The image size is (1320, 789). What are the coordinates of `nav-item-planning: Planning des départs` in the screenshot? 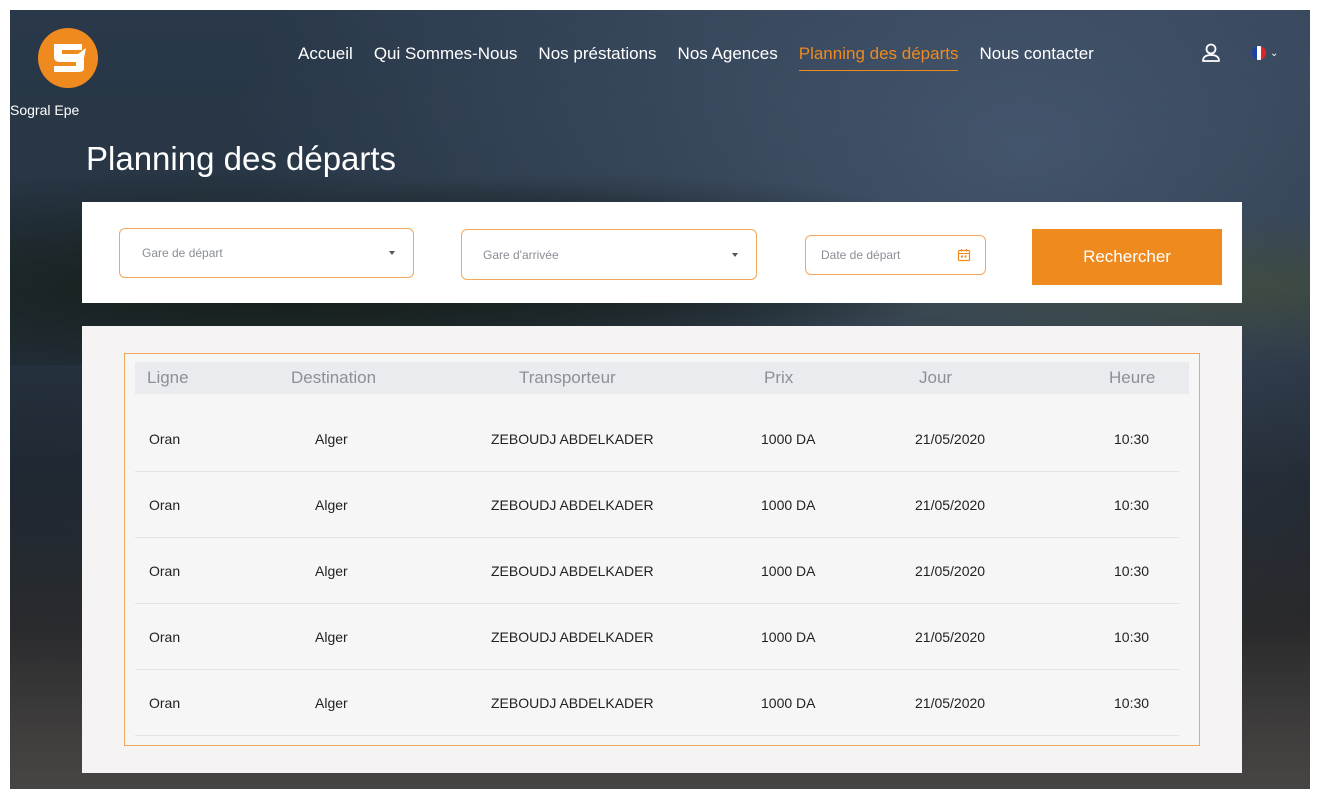 It's located at (878, 57).